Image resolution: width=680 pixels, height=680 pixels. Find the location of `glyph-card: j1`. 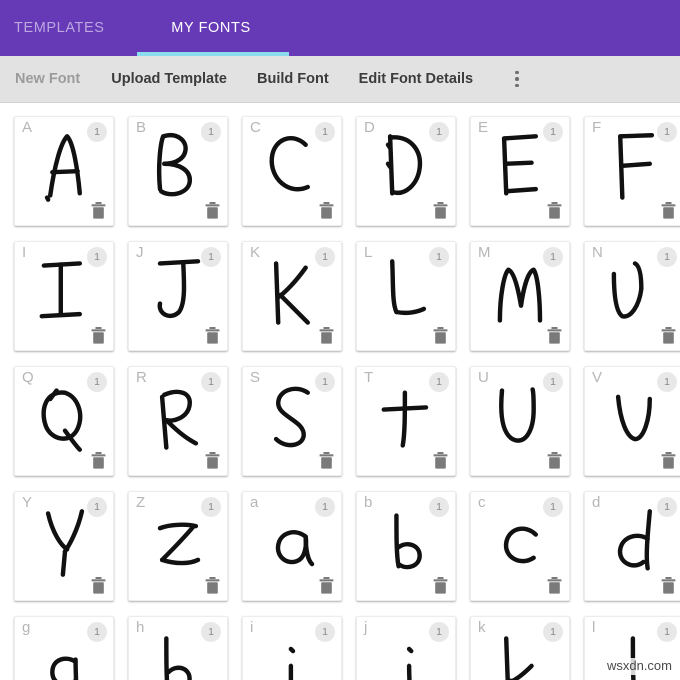

glyph-card: j1 is located at coordinates (406, 648).